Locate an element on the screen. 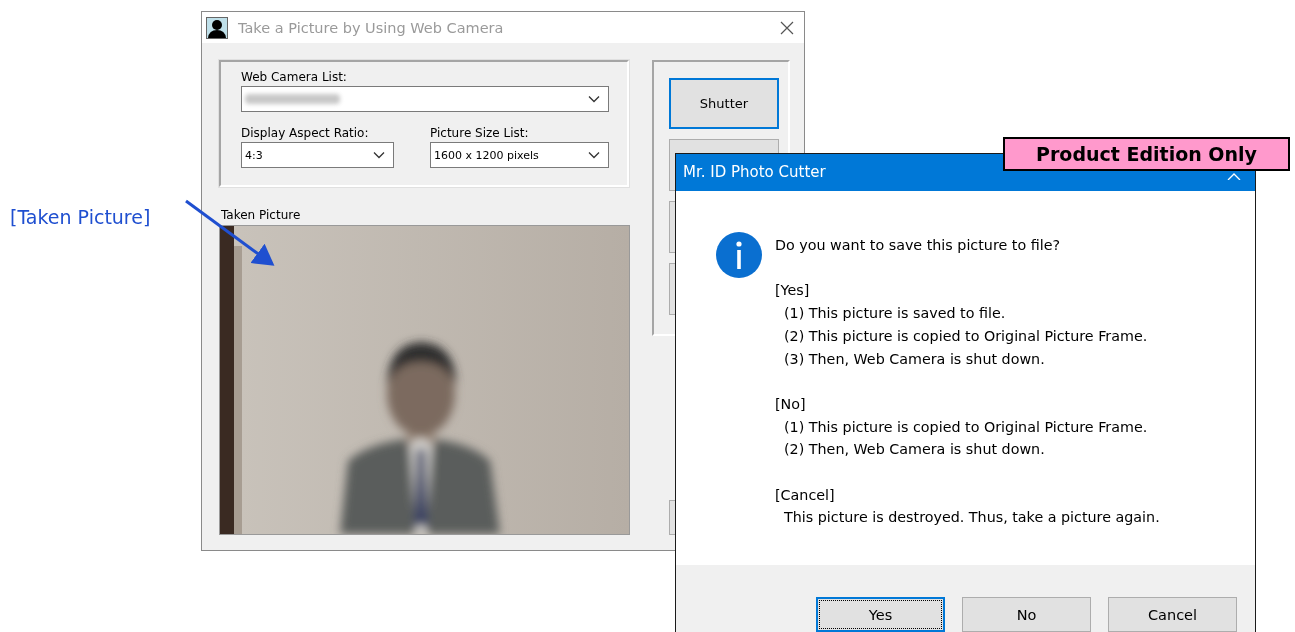  dialog-button: Yes is located at coordinates (880, 614).